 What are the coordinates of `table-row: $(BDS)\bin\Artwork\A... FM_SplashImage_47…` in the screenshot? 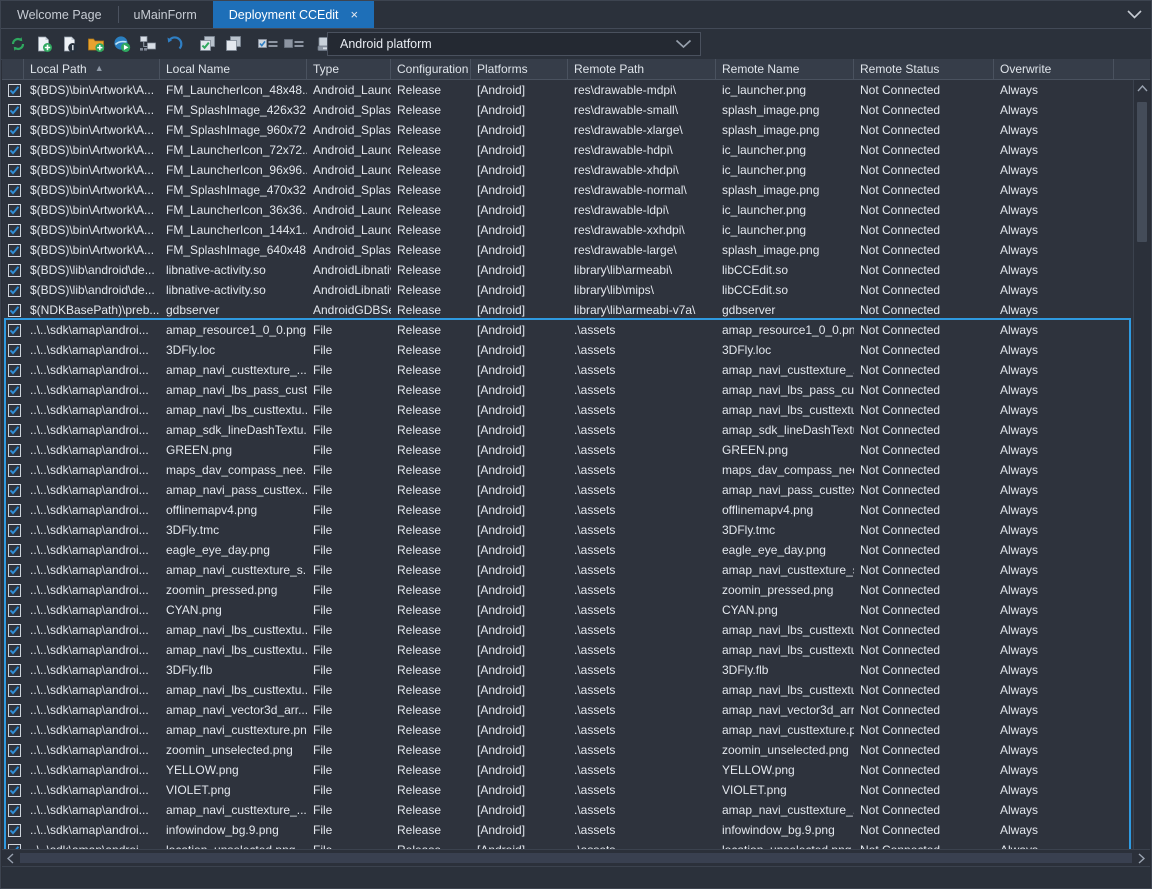 It's located at (567, 190).